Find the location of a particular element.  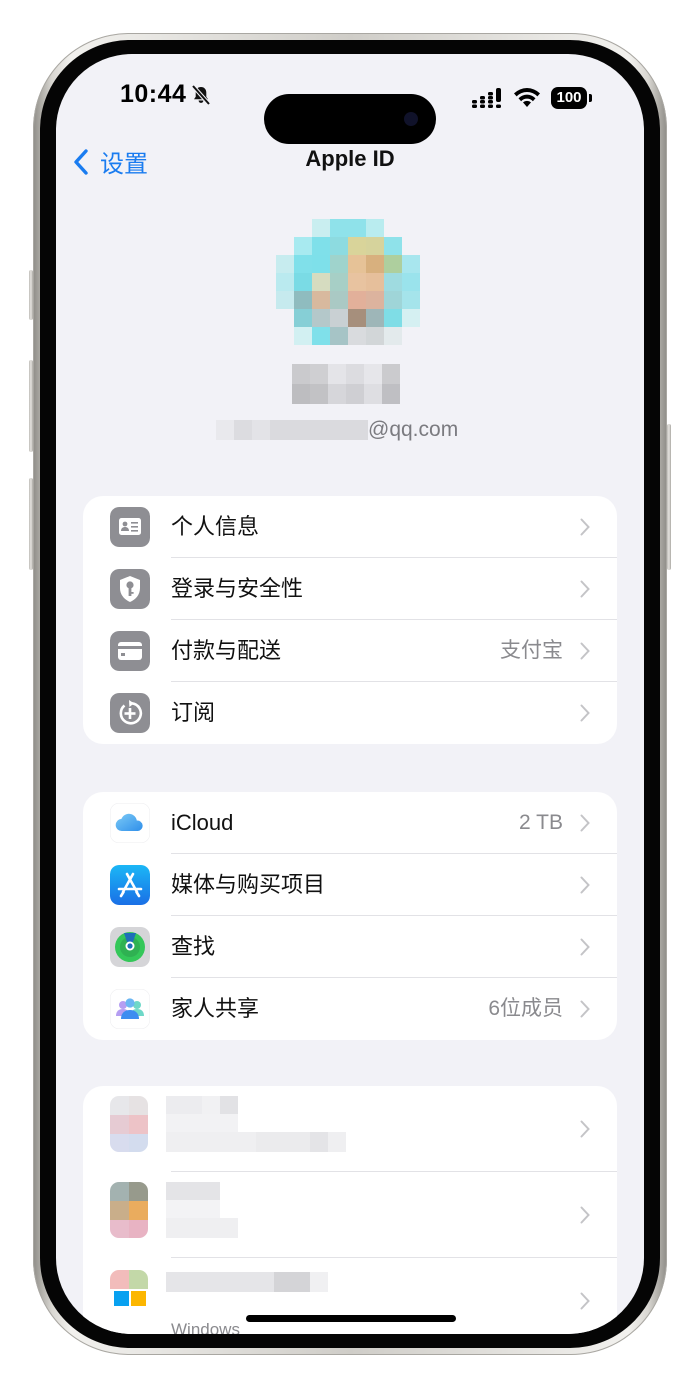

shield-key-icon is located at coordinates (130, 589).